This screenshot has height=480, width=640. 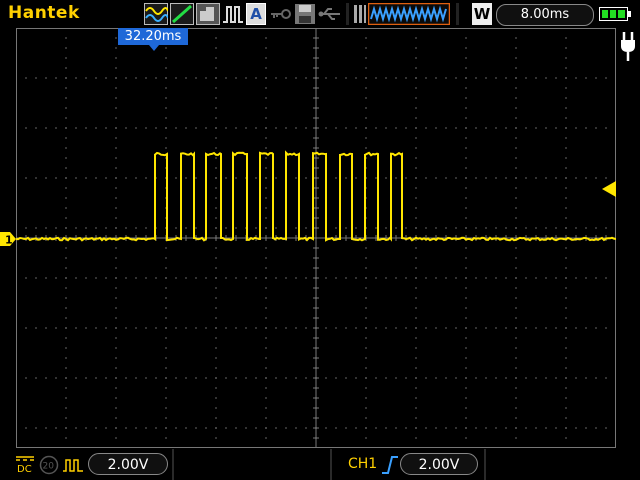 What do you see at coordinates (362, 464) in the screenshot?
I see `trigger-source-label: CH1` at bounding box center [362, 464].